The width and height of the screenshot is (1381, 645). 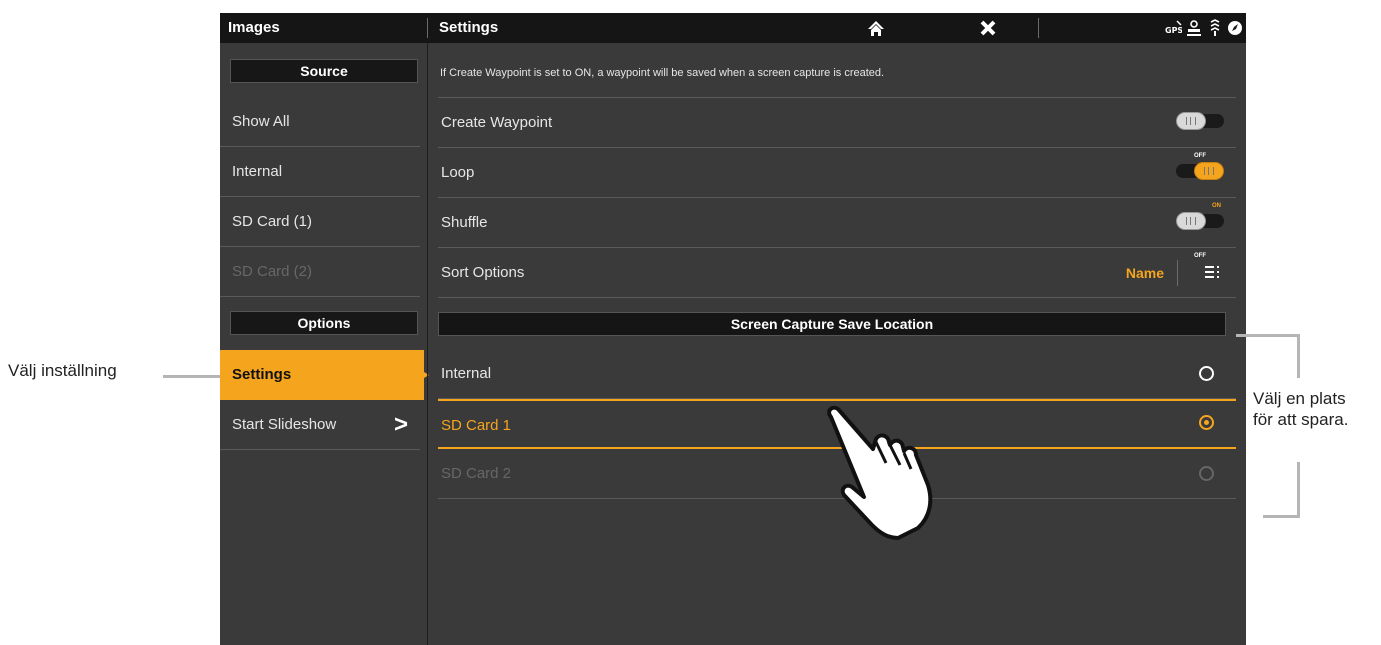 I want to click on panel-divider, so click(x=427, y=344).